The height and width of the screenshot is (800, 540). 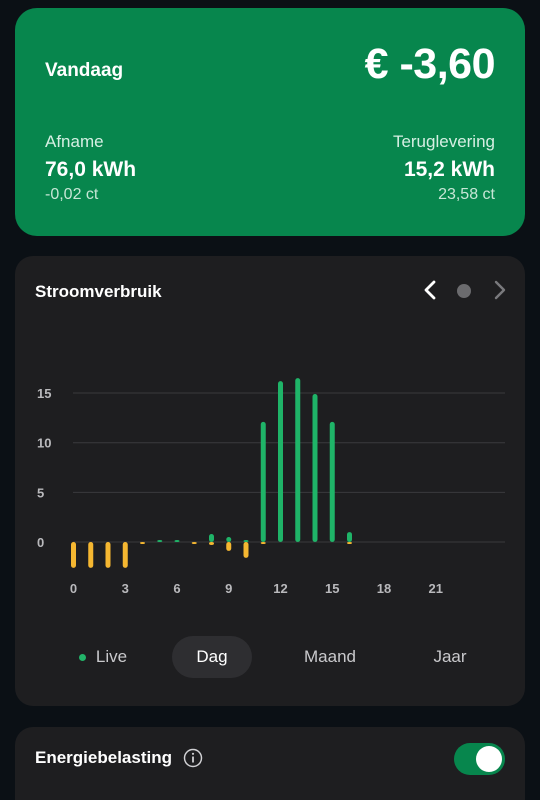 I want to click on energy-tax-toggle, so click(x=479, y=759).